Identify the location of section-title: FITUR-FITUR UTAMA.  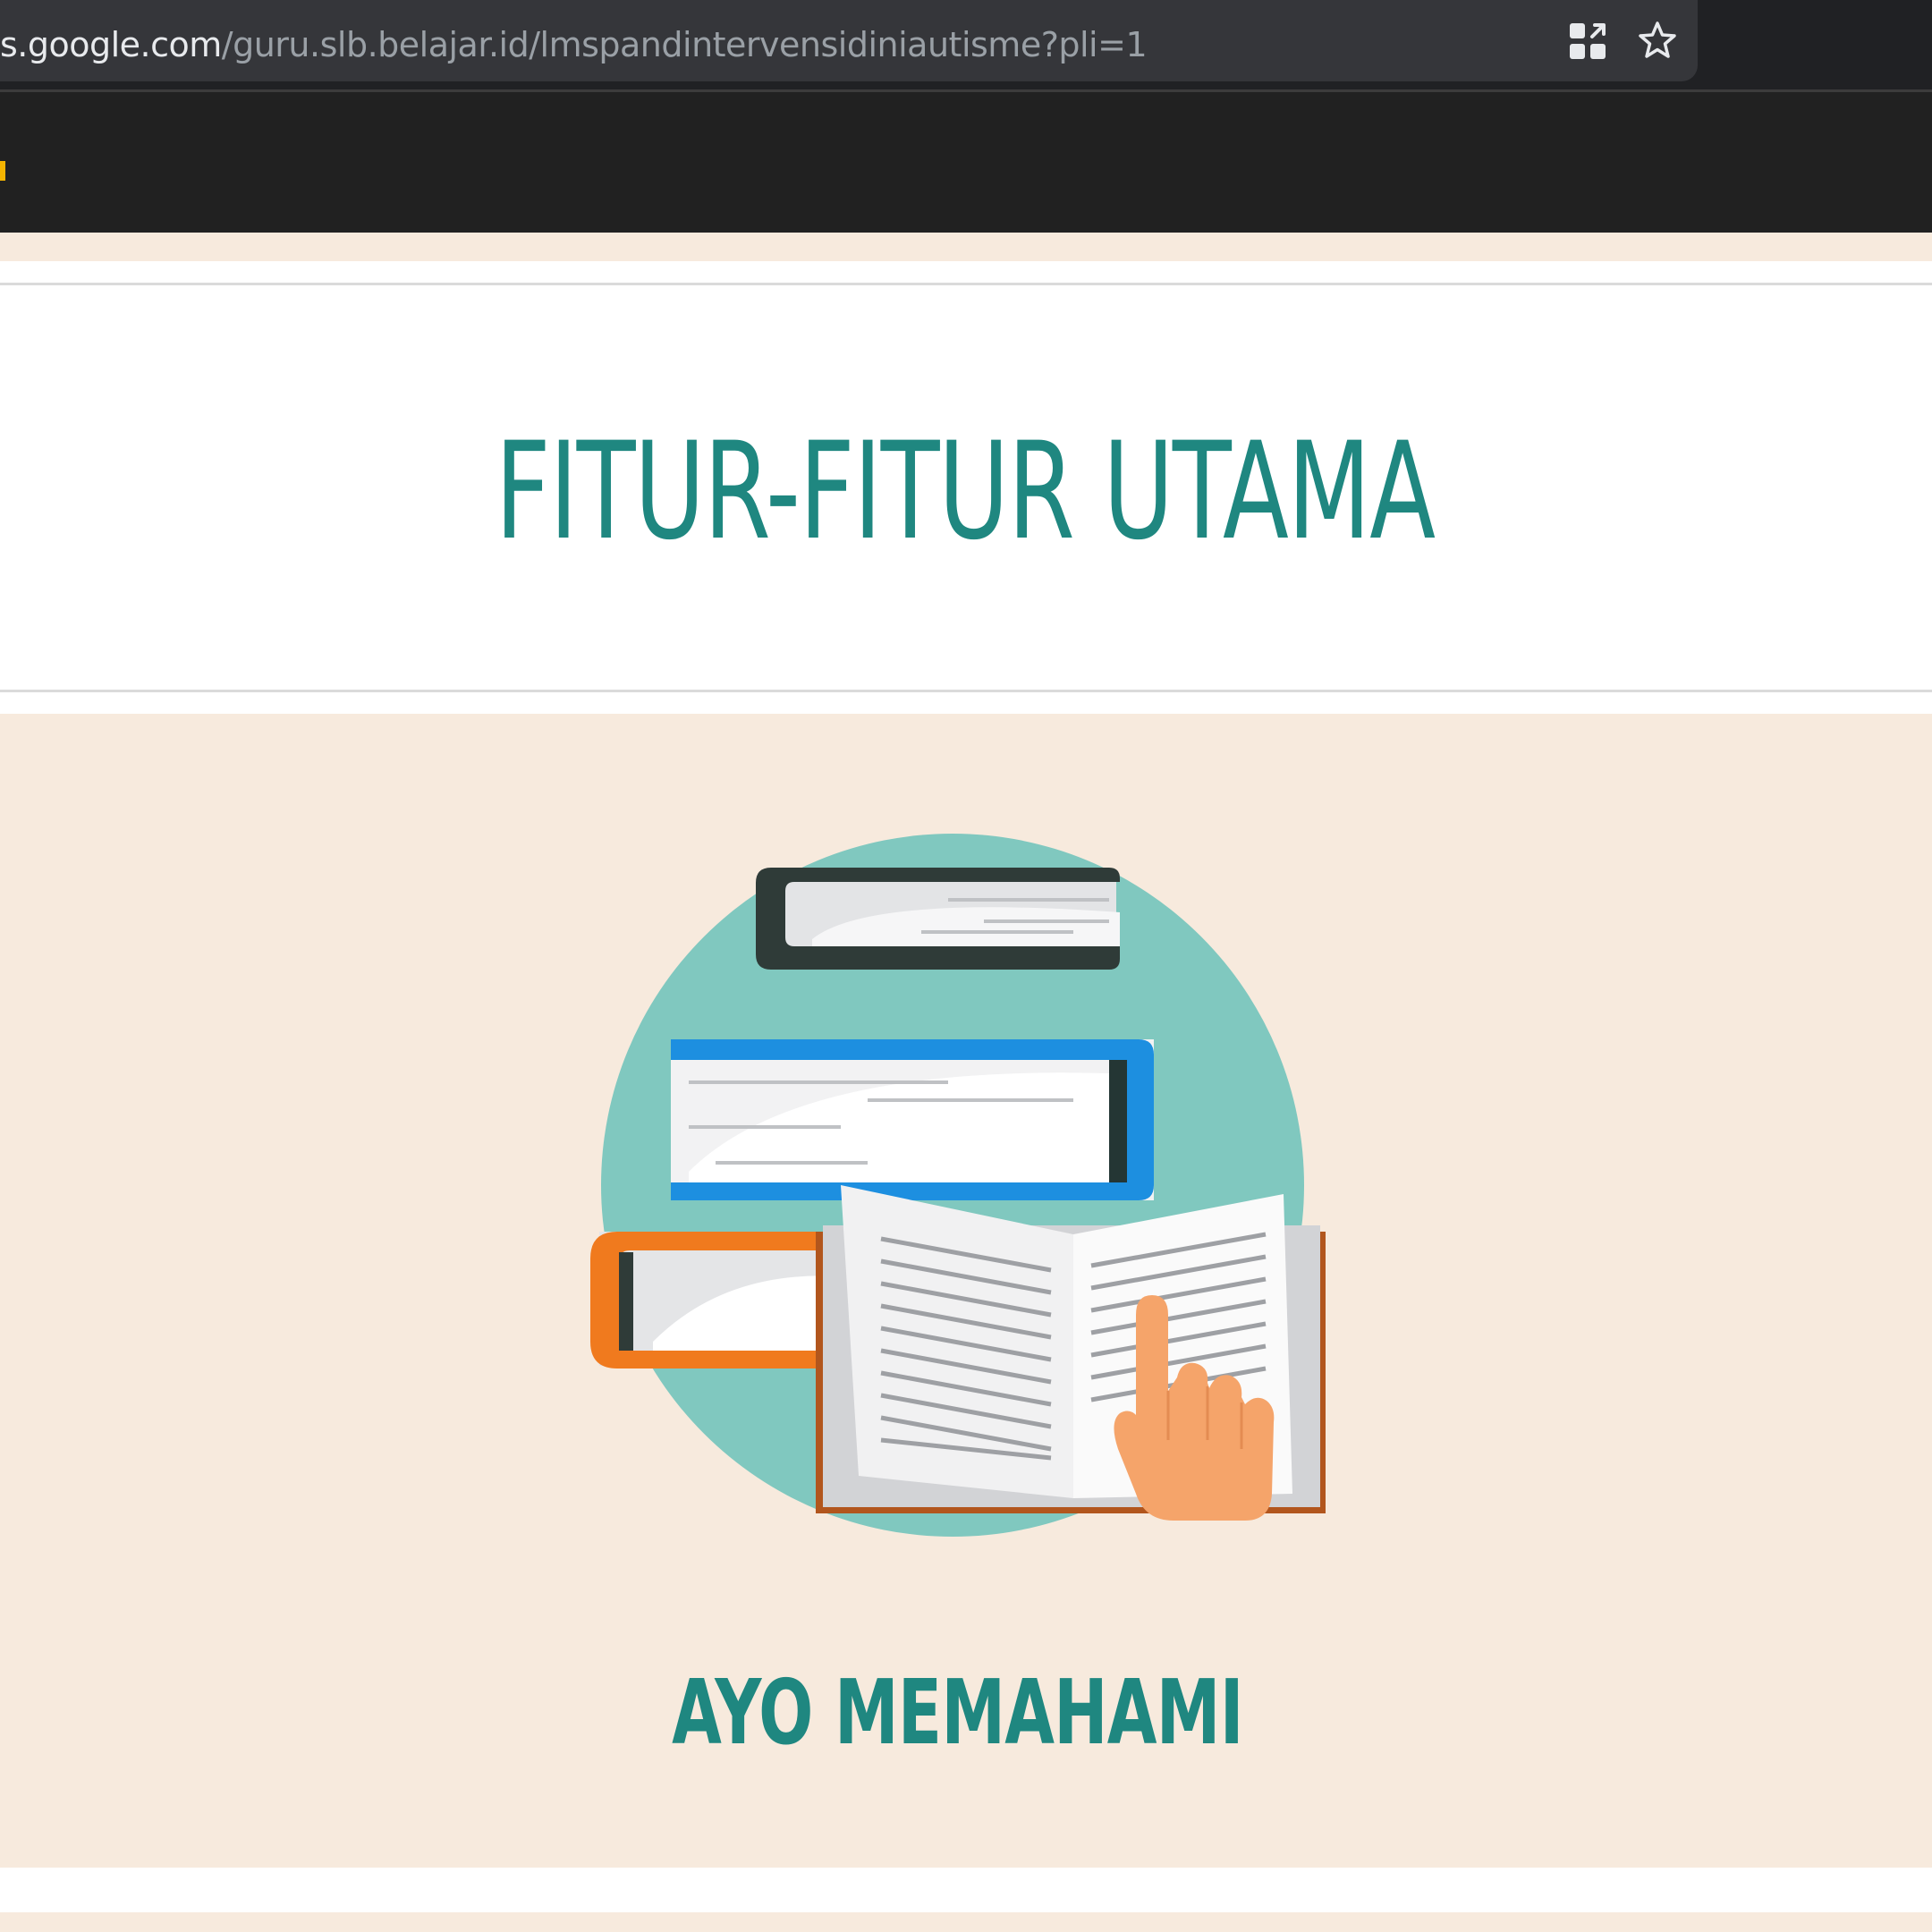
(965, 492).